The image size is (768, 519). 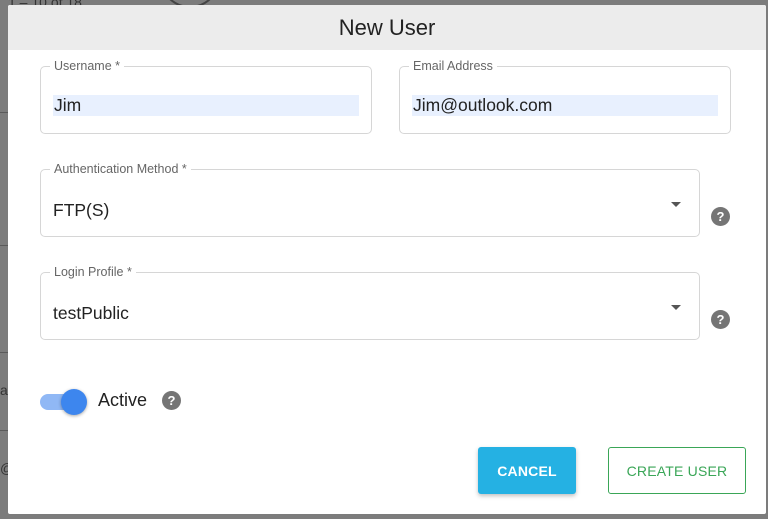 I want to click on login-profile-label: Login Profile *, so click(x=93, y=272).